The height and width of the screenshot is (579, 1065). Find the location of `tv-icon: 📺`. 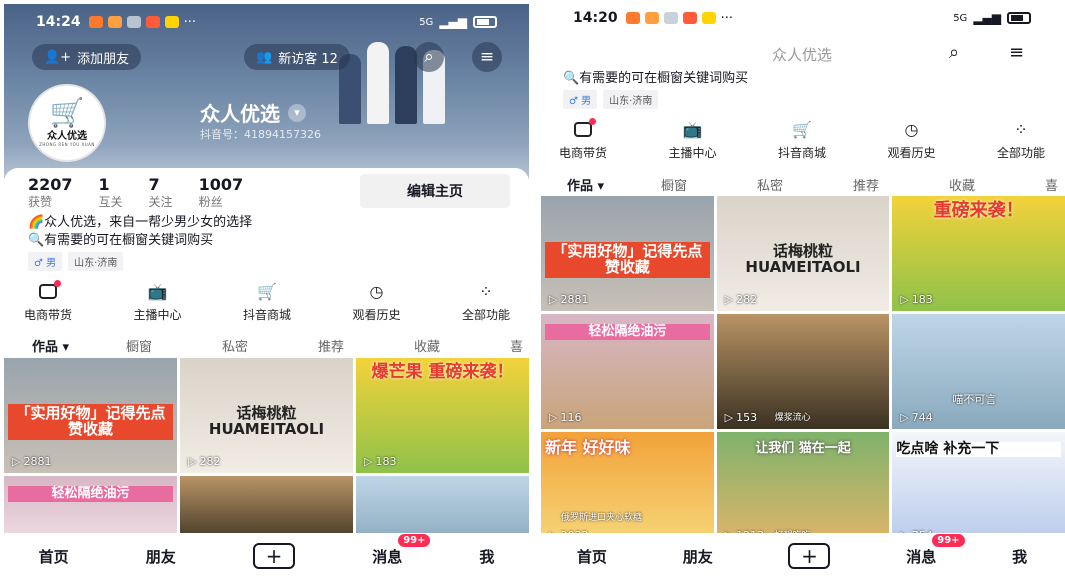

tv-icon: 📺 is located at coordinates (692, 129).